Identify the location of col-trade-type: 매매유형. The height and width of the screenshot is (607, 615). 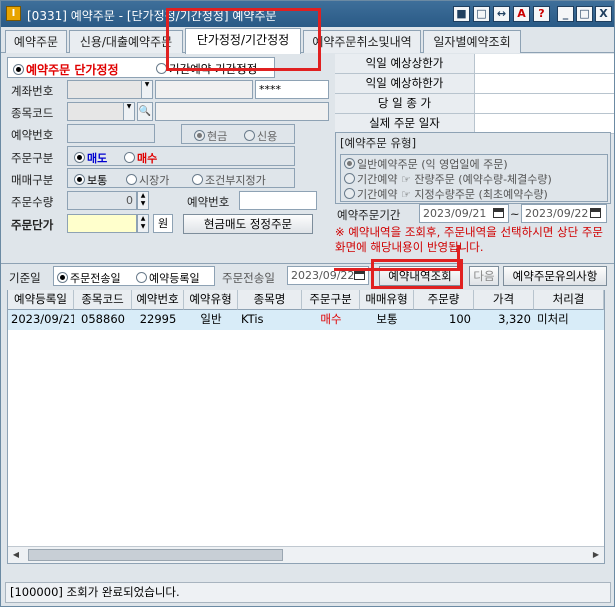
(387, 300).